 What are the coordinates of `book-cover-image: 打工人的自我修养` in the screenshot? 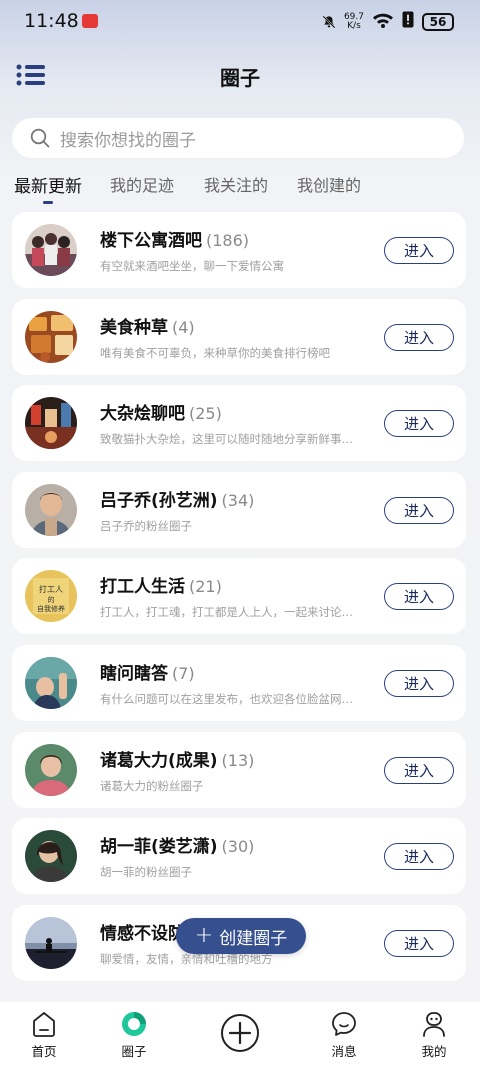 It's located at (51, 596).